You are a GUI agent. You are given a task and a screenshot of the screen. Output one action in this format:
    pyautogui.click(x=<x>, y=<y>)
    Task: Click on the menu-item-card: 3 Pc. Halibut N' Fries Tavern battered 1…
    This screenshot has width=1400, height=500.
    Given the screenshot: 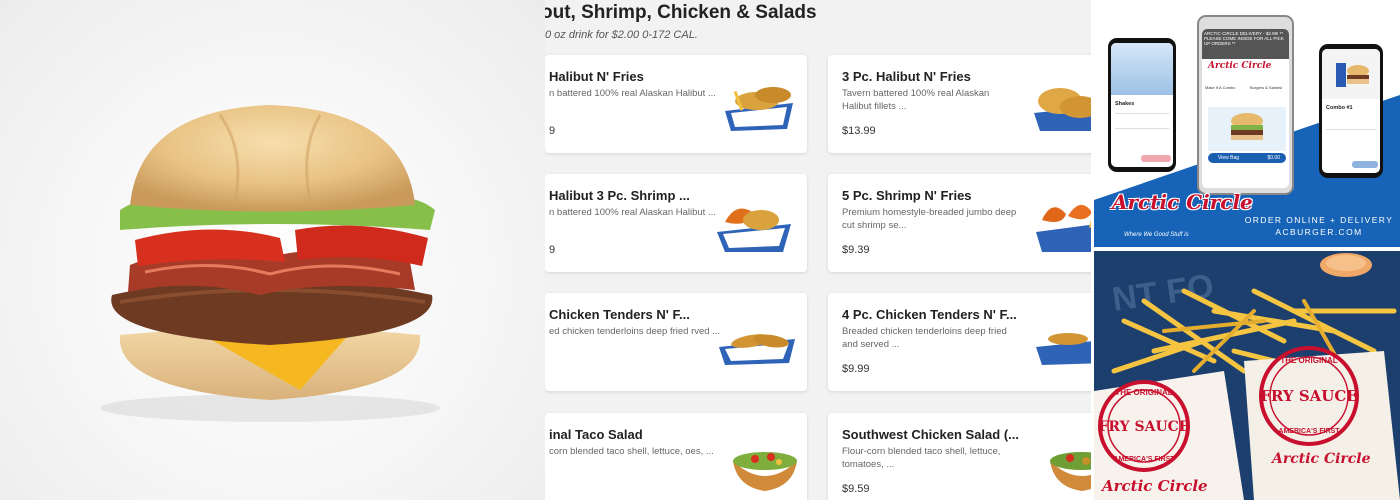 What is the action you would take?
    pyautogui.click(x=959, y=104)
    